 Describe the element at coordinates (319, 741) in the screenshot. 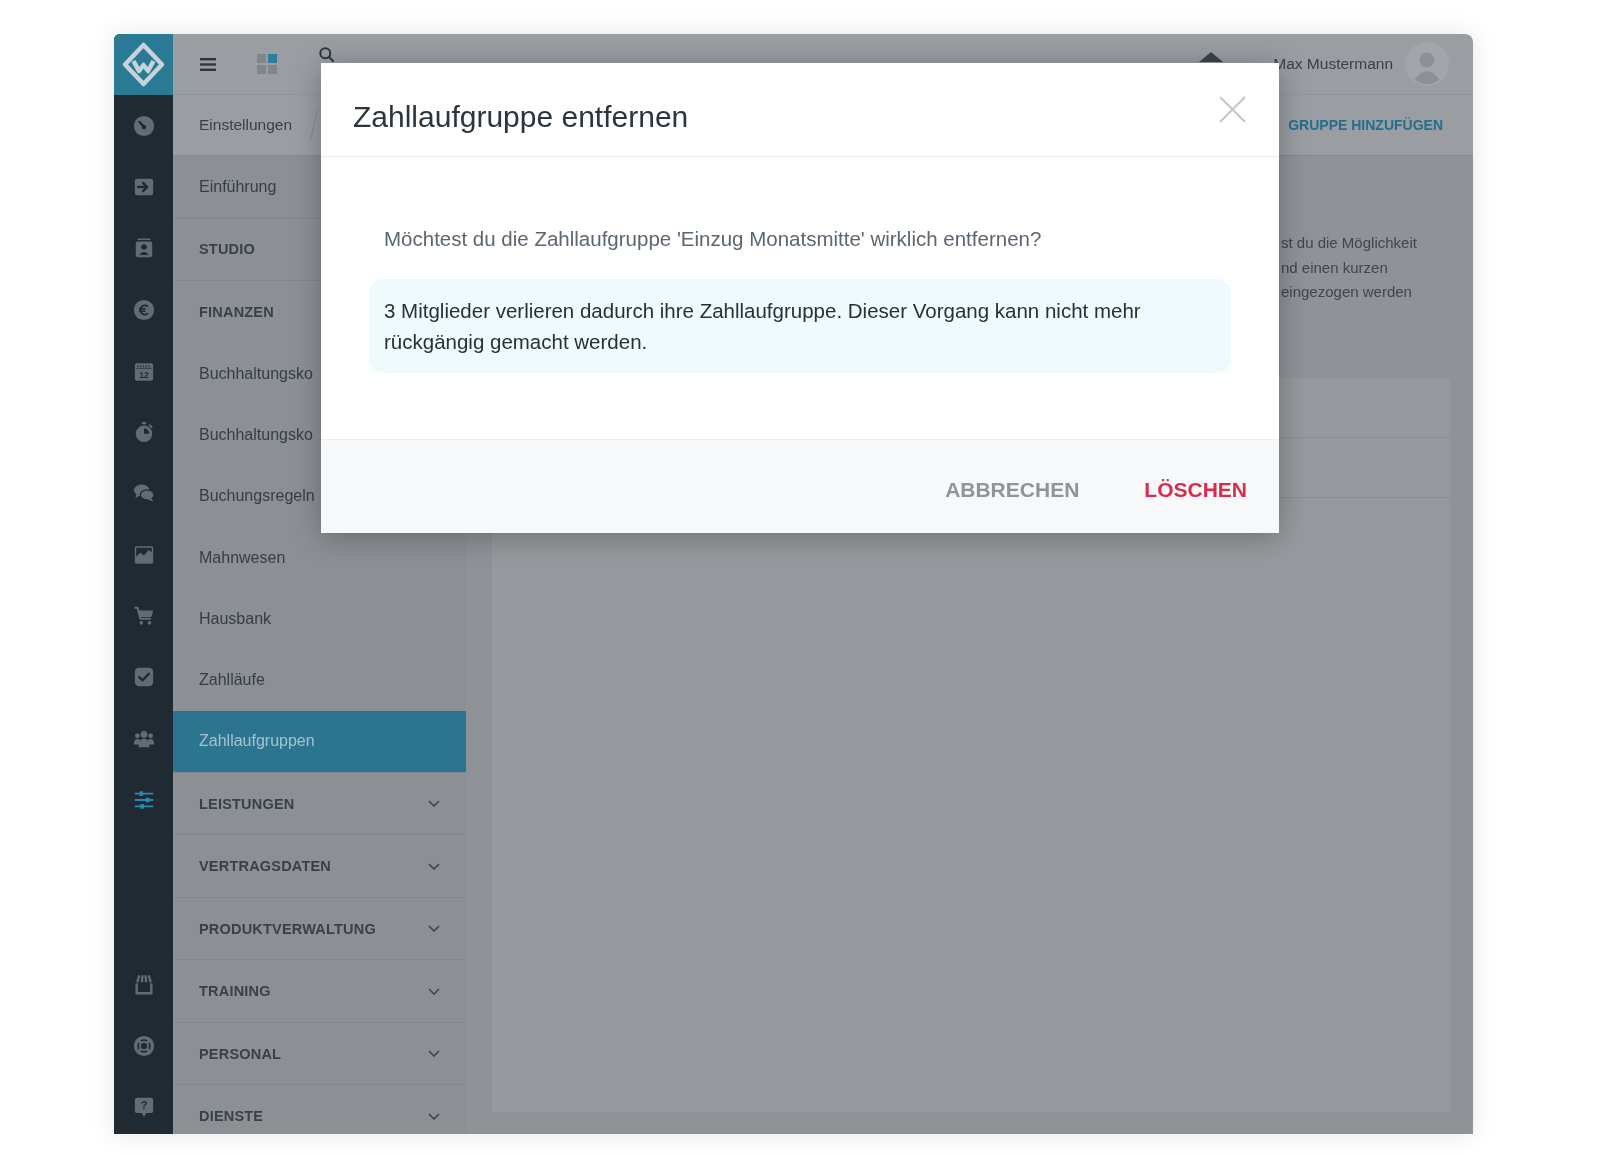

I see `sidebar-item: Zahllaufgruppen` at that location.